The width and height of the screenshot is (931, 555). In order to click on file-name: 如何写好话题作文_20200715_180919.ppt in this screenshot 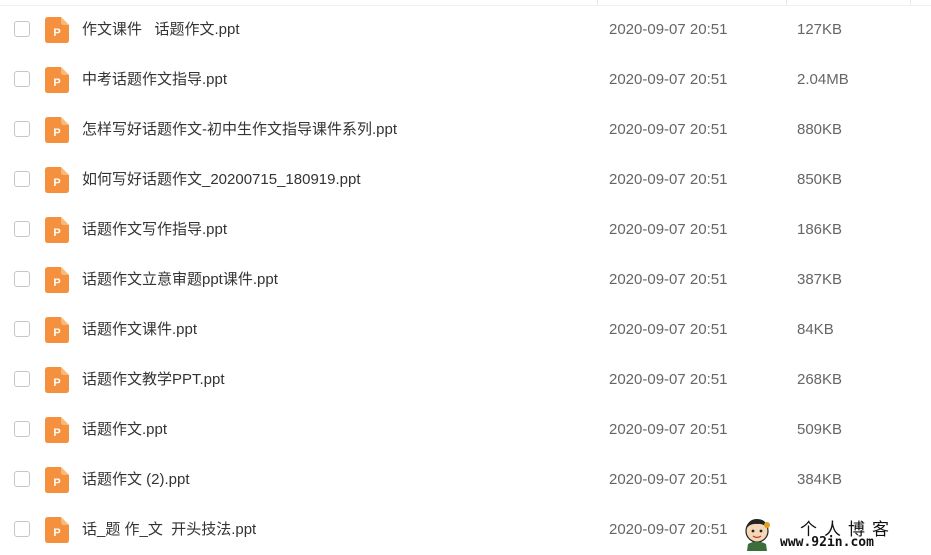, I will do `click(221, 180)`.